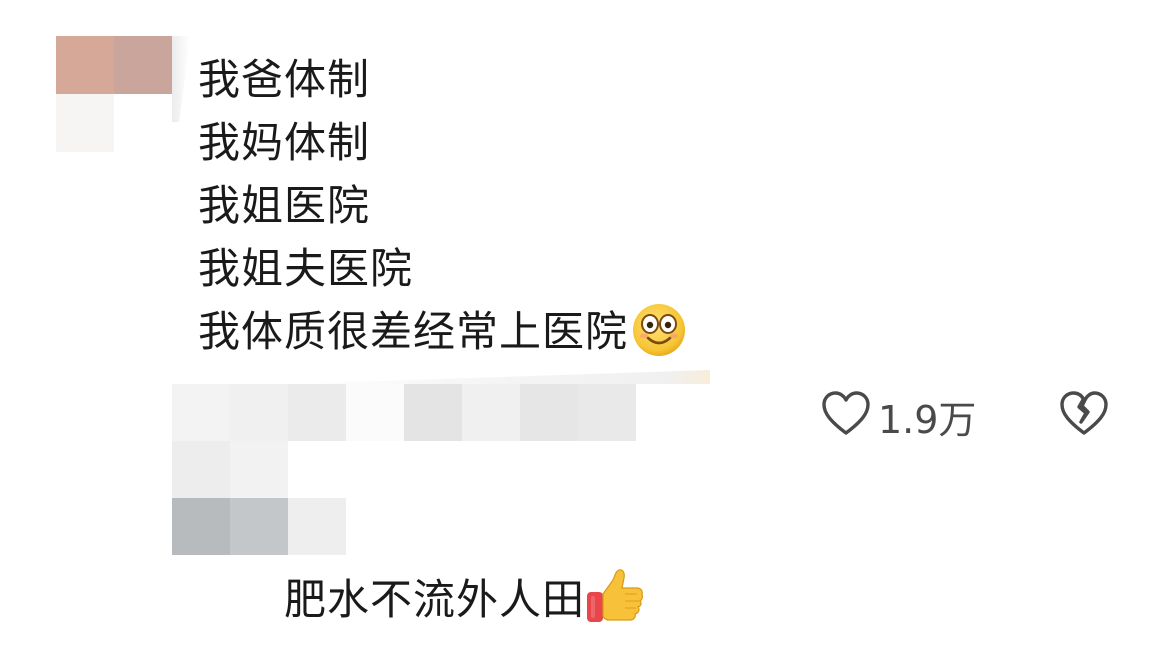 This screenshot has width=1169, height=656. Describe the element at coordinates (500, 377) in the screenshot. I see `divider-shadow` at that location.